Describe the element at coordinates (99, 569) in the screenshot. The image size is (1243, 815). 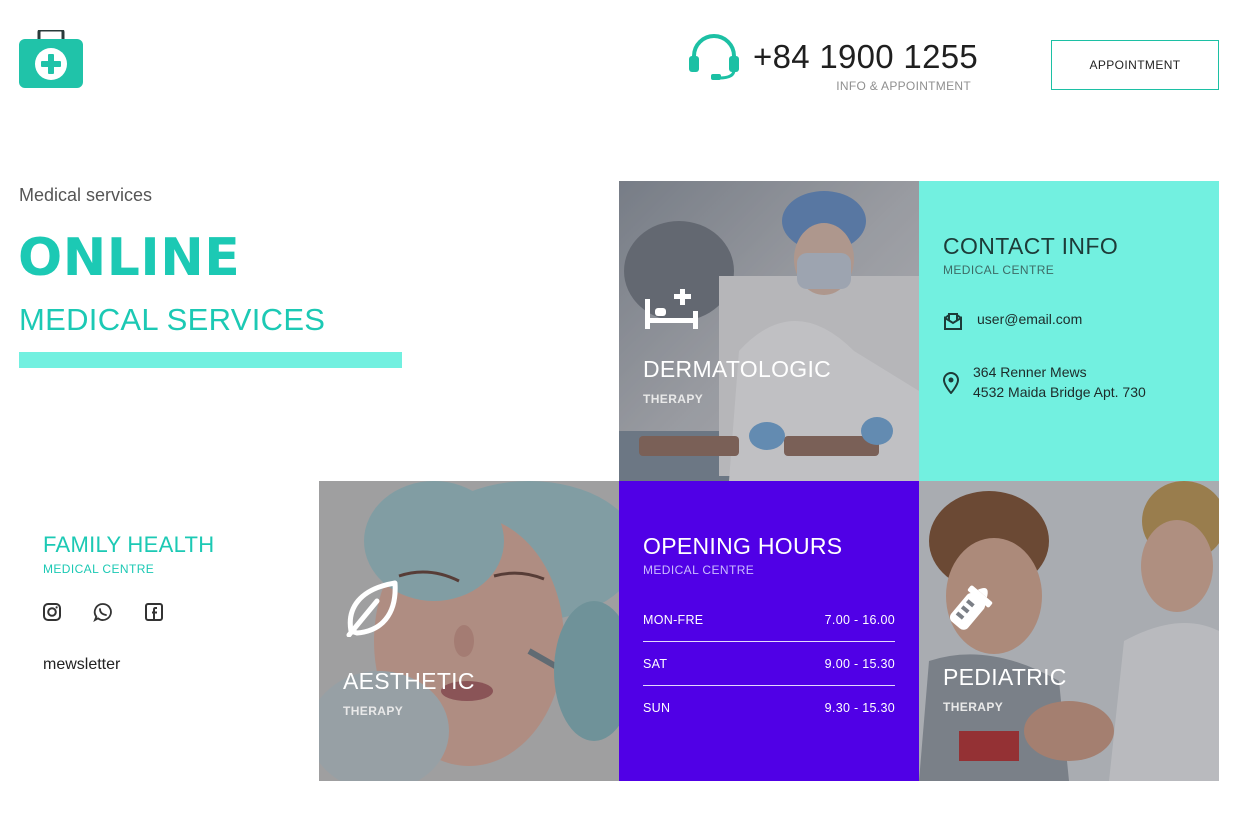
I see `family-health-subtitle: MEDICAL CENTRE` at that location.